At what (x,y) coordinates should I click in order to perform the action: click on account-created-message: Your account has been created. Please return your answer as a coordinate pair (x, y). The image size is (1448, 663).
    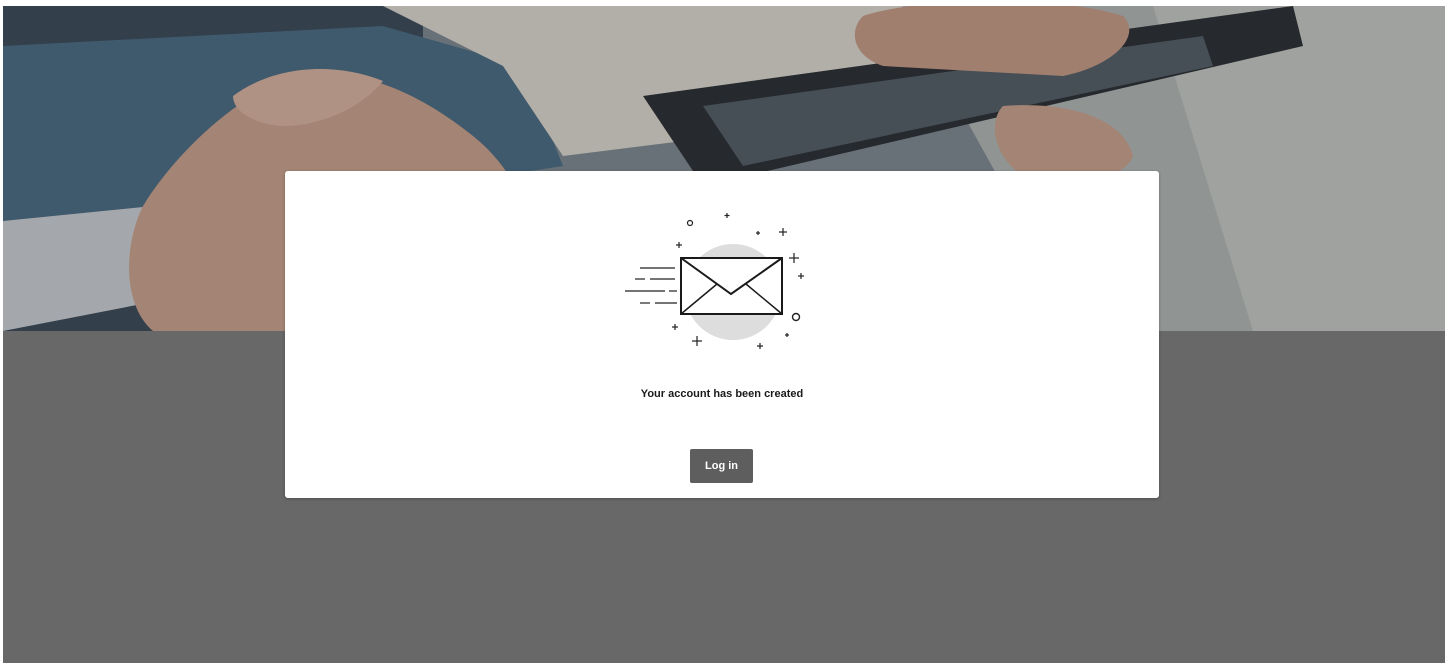
    Looking at the image, I should click on (722, 394).